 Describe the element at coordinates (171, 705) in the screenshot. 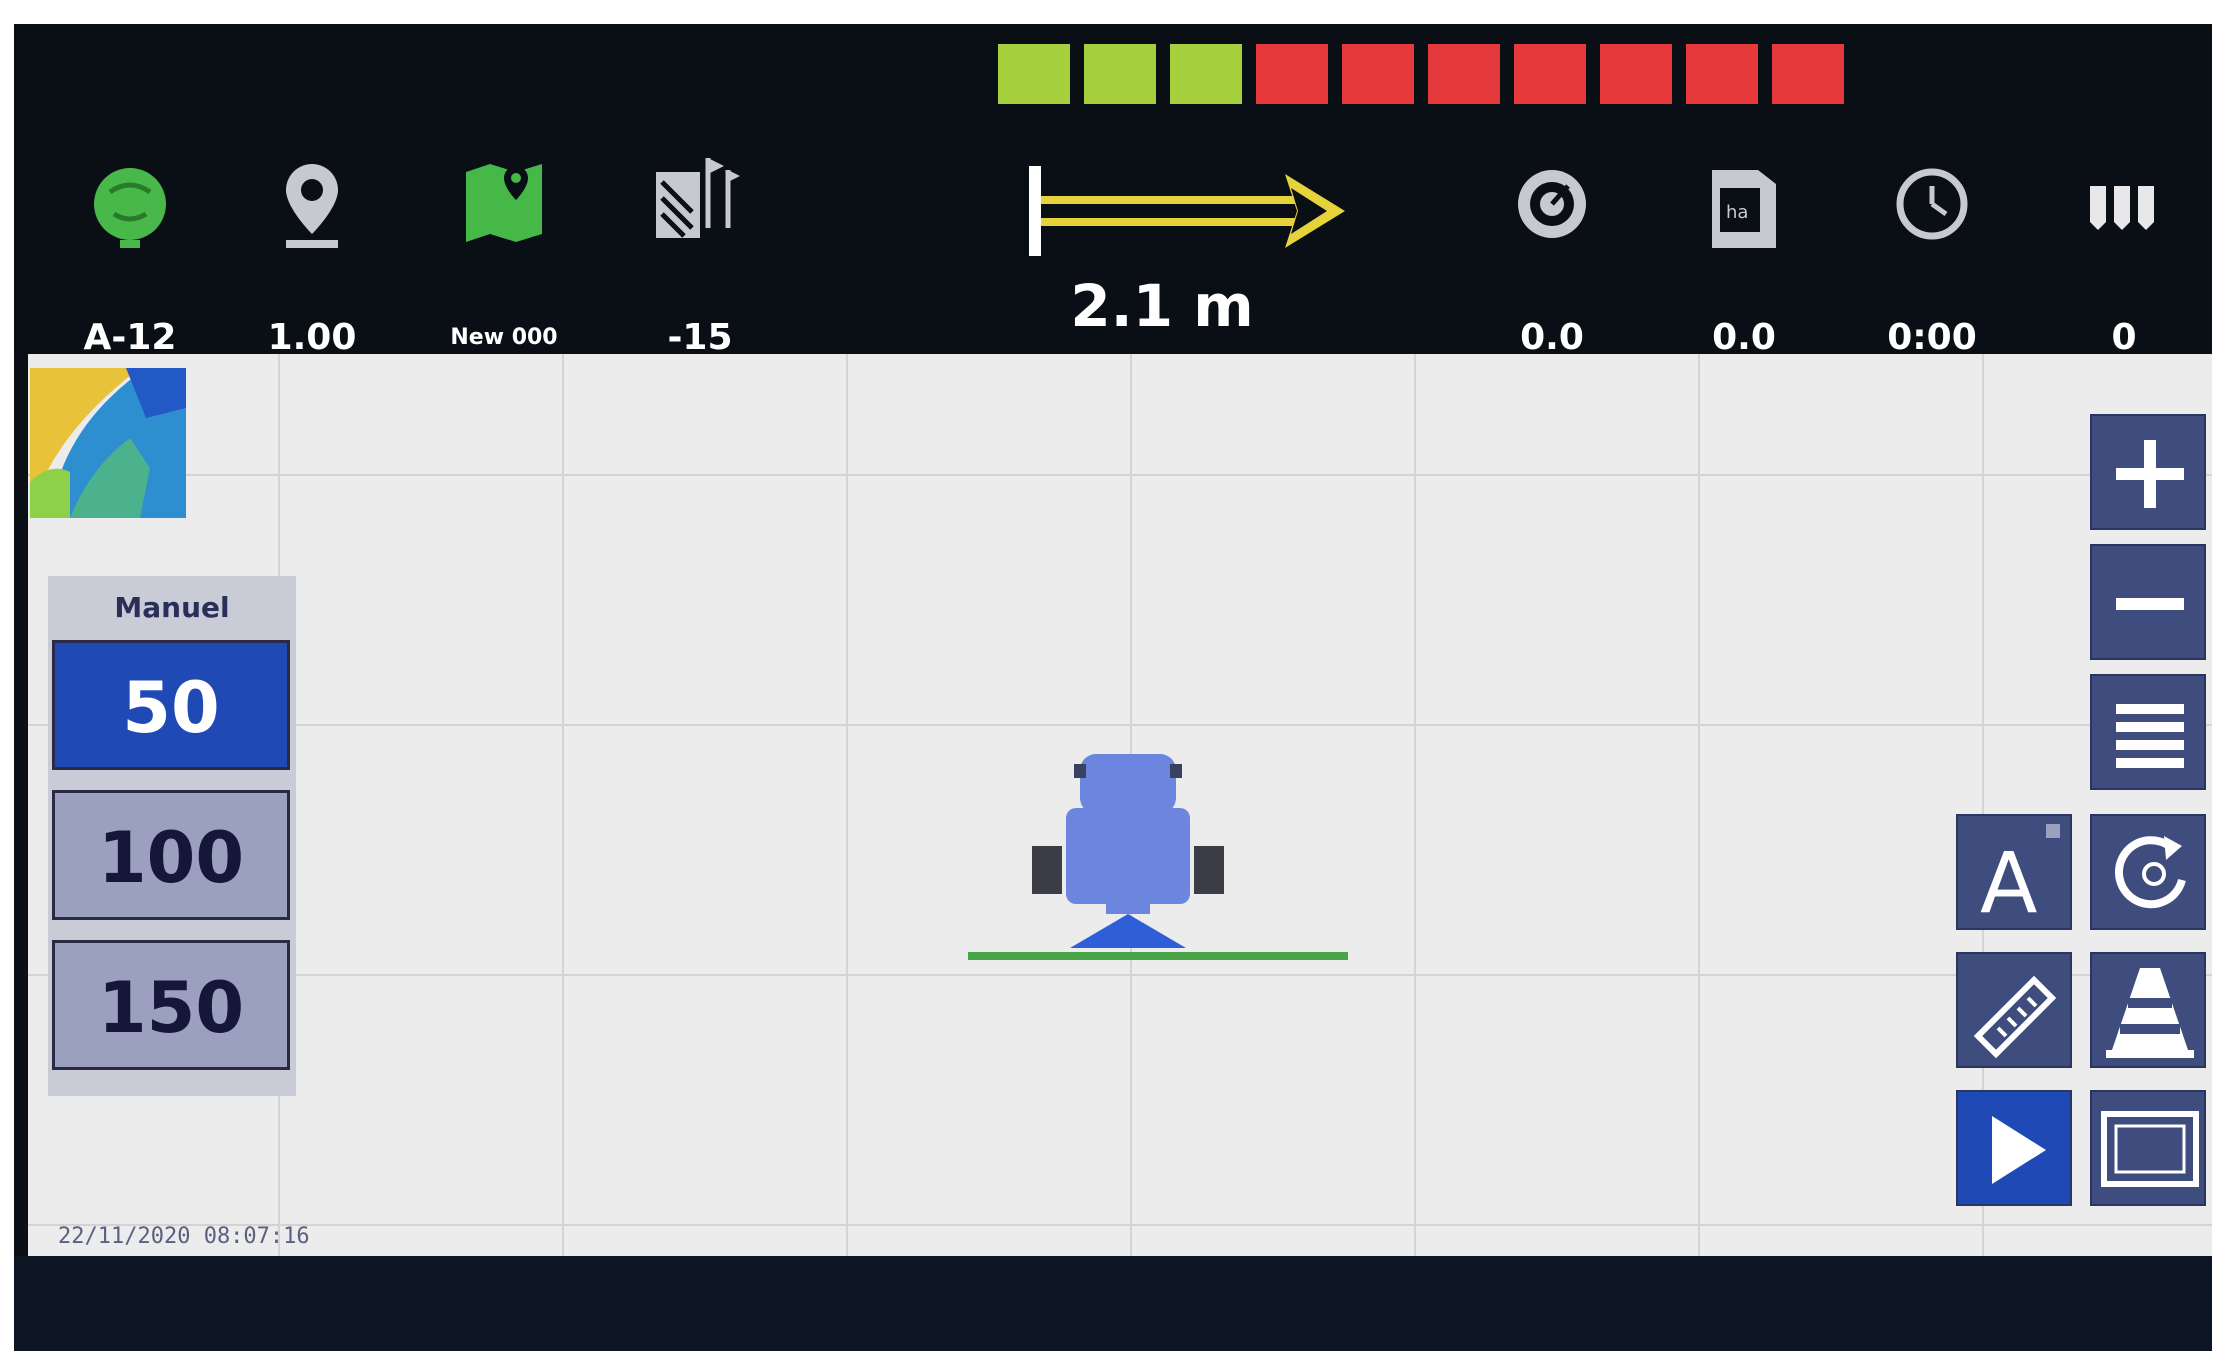

I see `rate-option-50: 50` at that location.